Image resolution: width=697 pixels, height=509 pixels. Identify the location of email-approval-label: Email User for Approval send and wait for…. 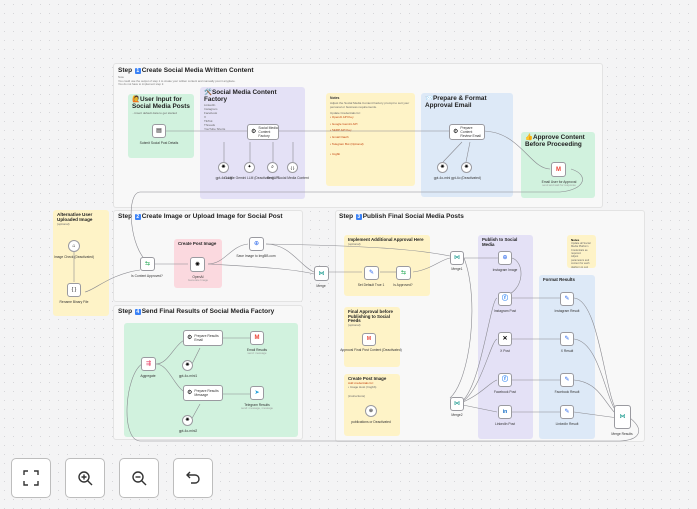
(559, 184).